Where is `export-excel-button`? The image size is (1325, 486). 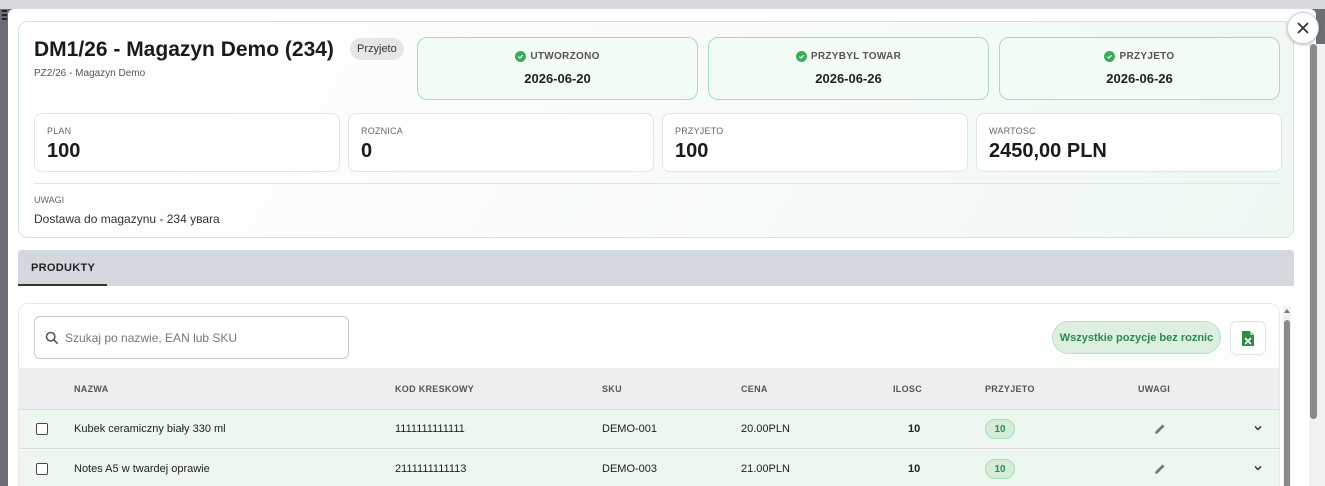 export-excel-button is located at coordinates (1248, 338).